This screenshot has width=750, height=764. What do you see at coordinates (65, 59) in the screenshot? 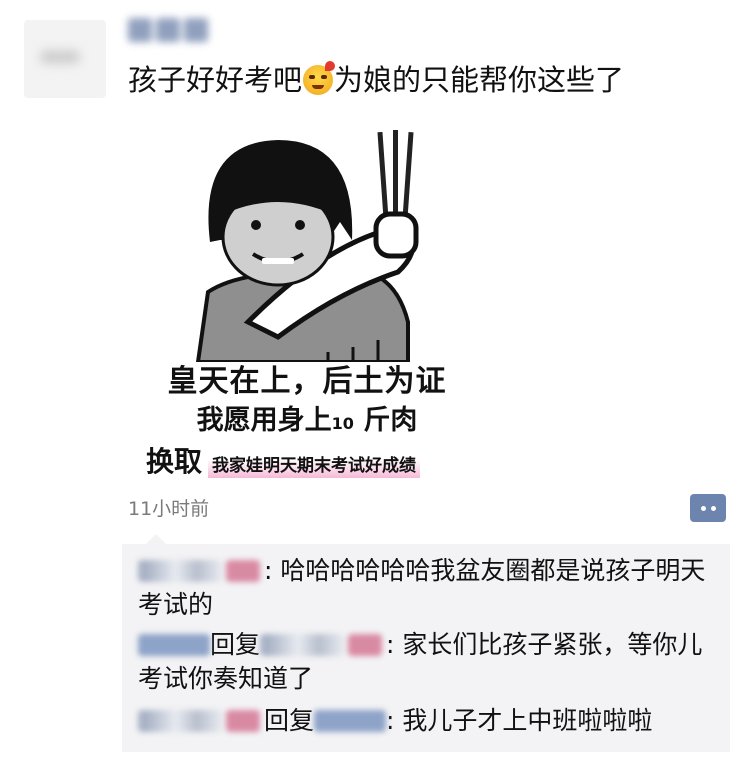
I see `avatar` at bounding box center [65, 59].